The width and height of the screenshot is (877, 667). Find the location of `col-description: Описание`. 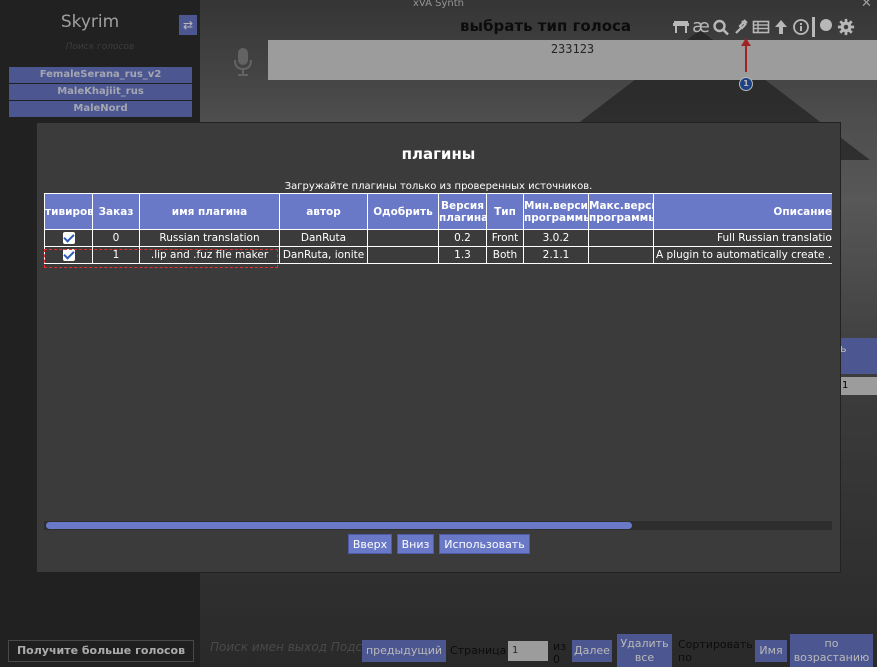

col-description: Описание is located at coordinates (742, 211).